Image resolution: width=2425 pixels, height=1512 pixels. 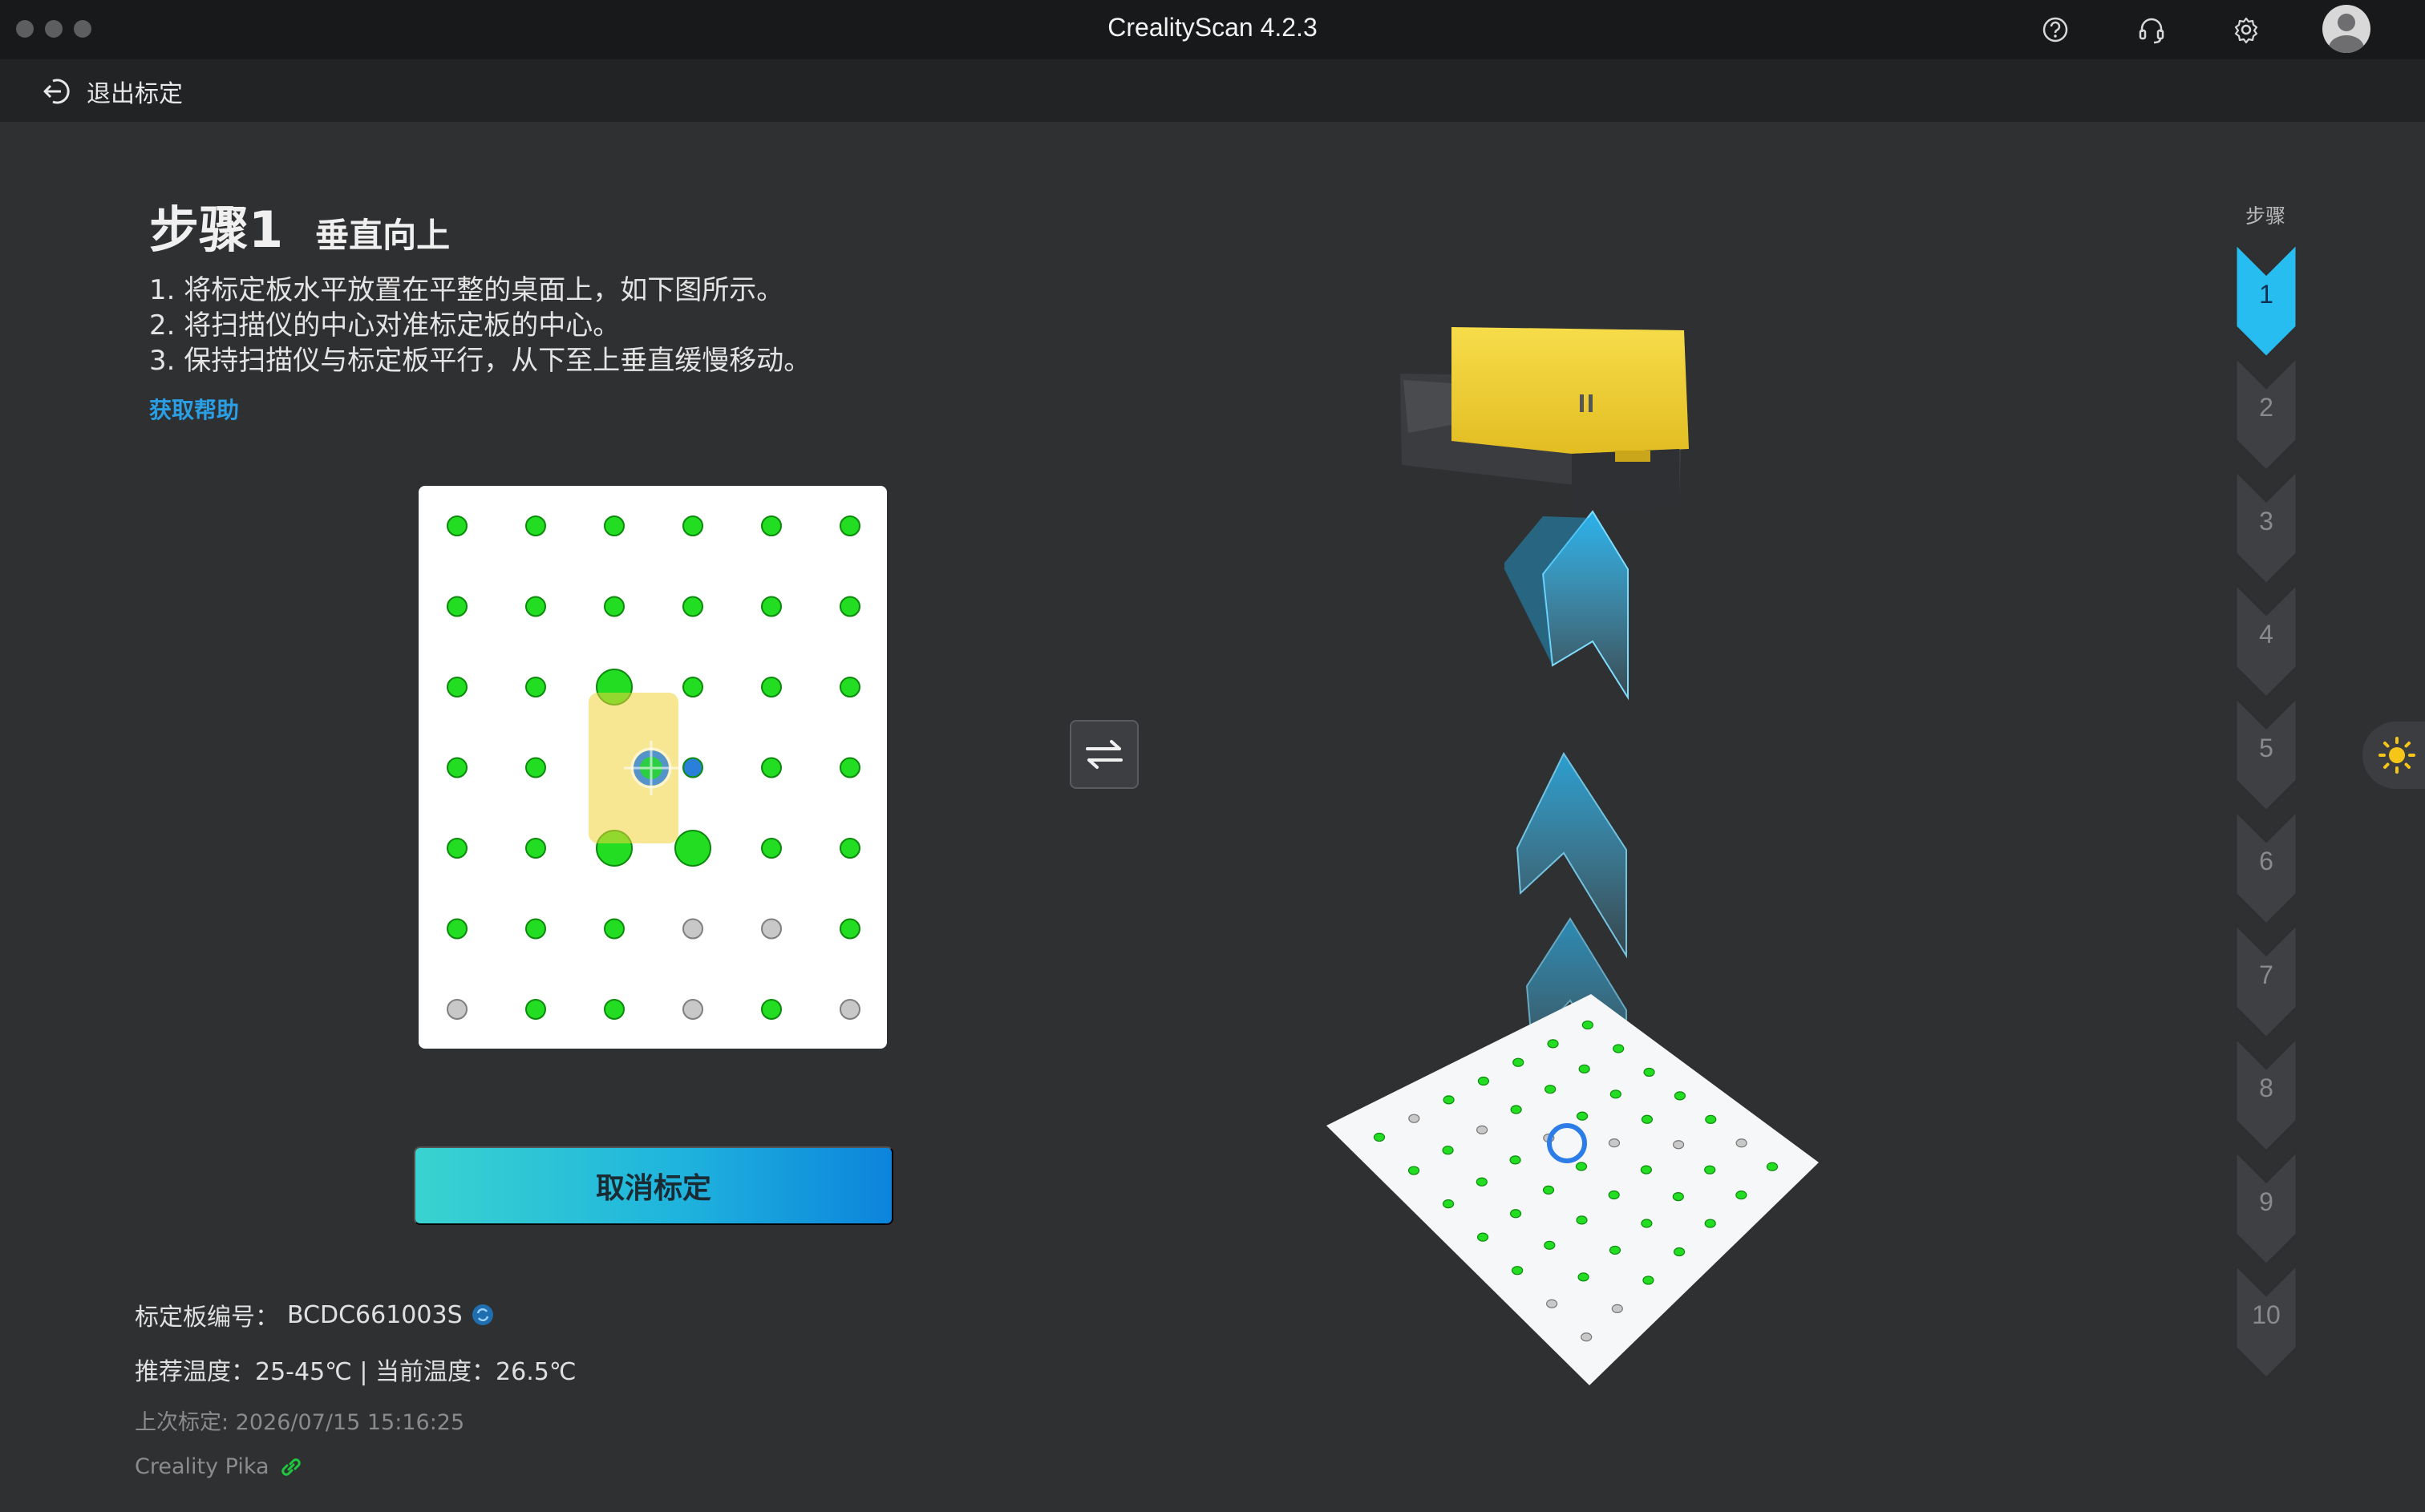 What do you see at coordinates (300, 1423) in the screenshot?
I see `last-calibration-text: 上次标定: 2026/07/15 15:16:25` at bounding box center [300, 1423].